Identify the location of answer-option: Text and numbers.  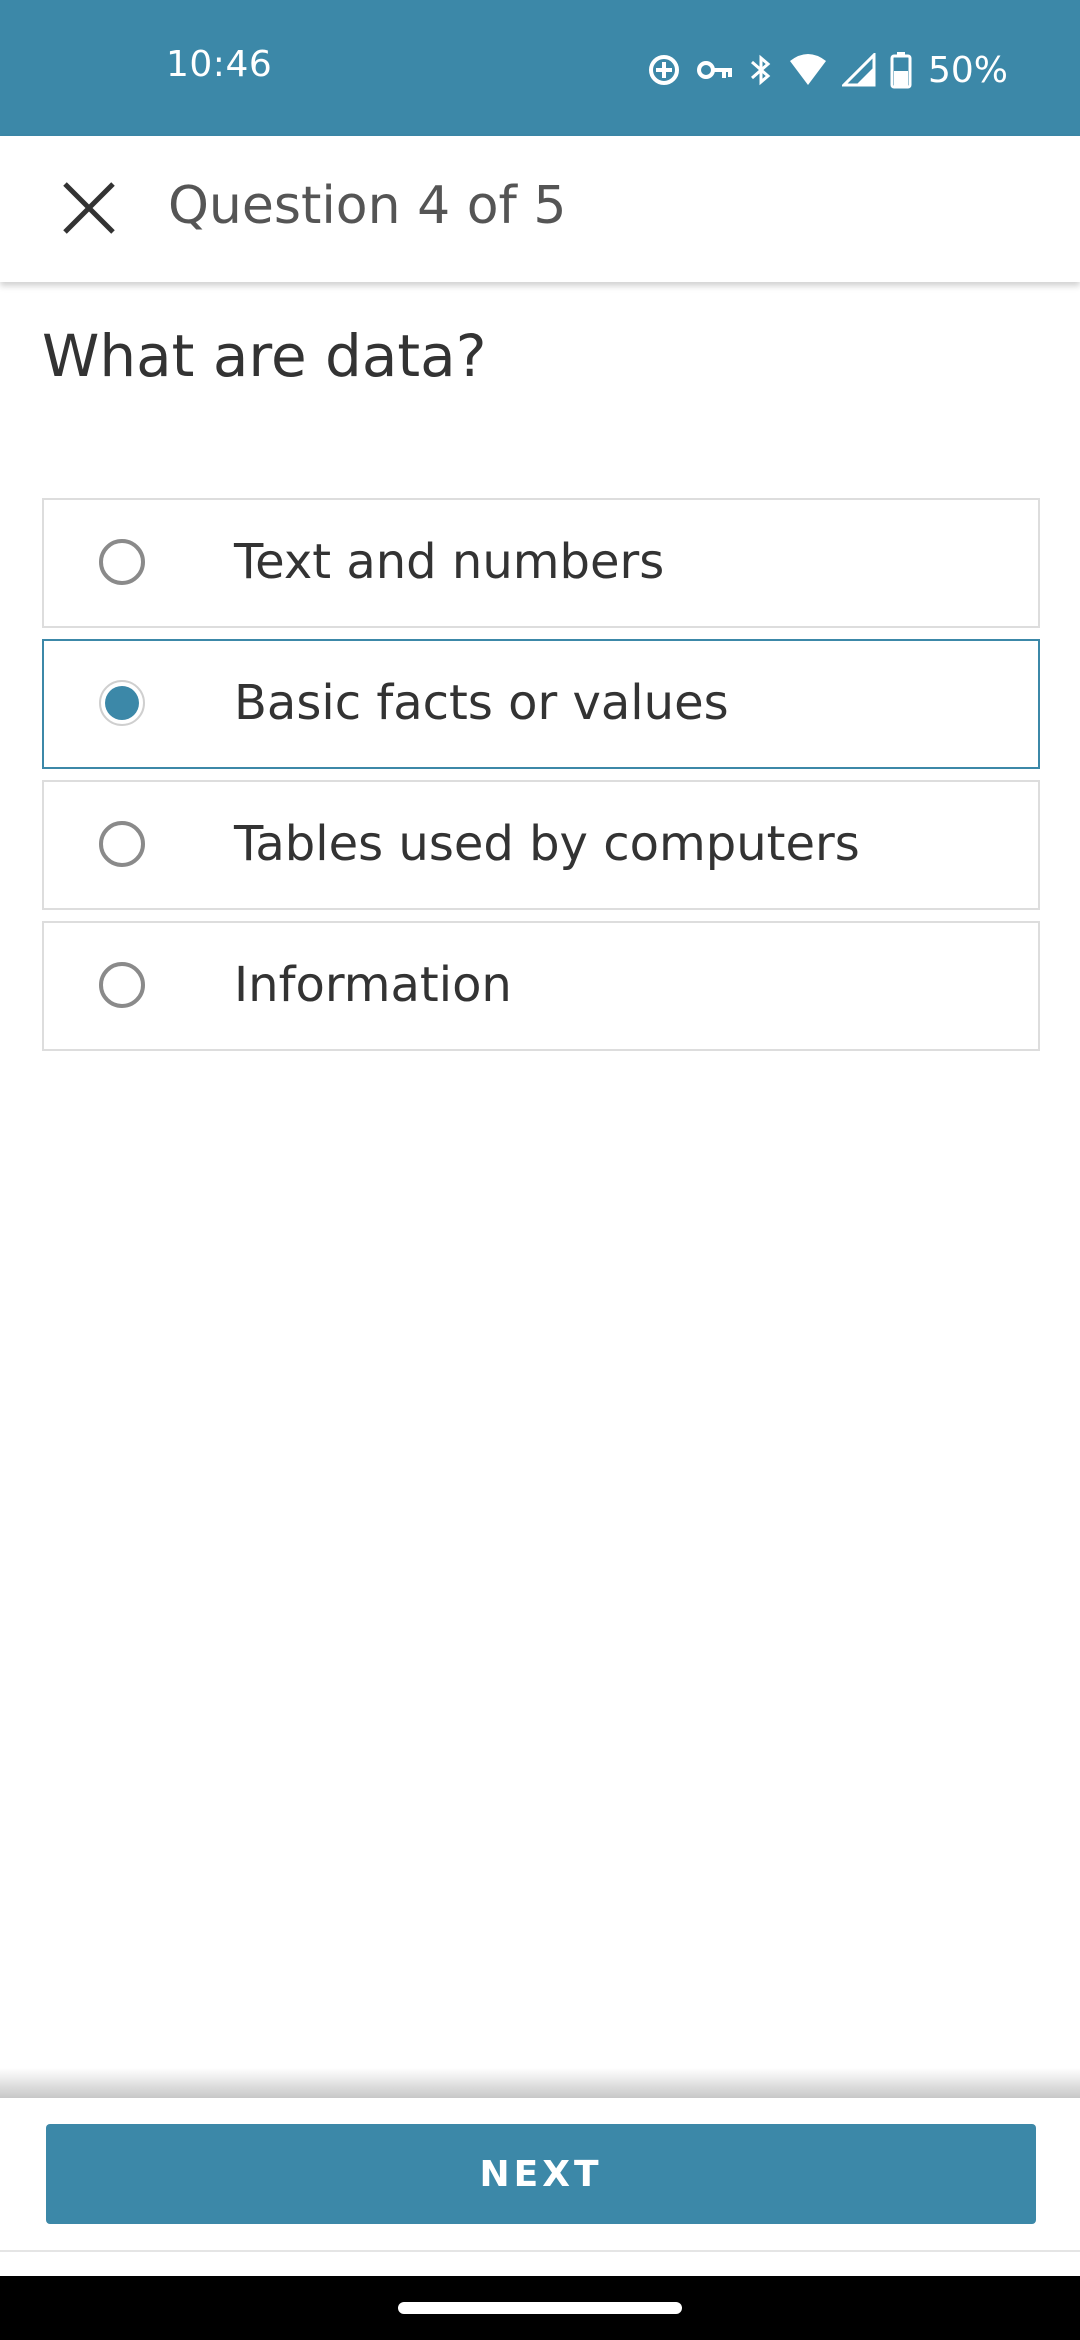
(541, 563).